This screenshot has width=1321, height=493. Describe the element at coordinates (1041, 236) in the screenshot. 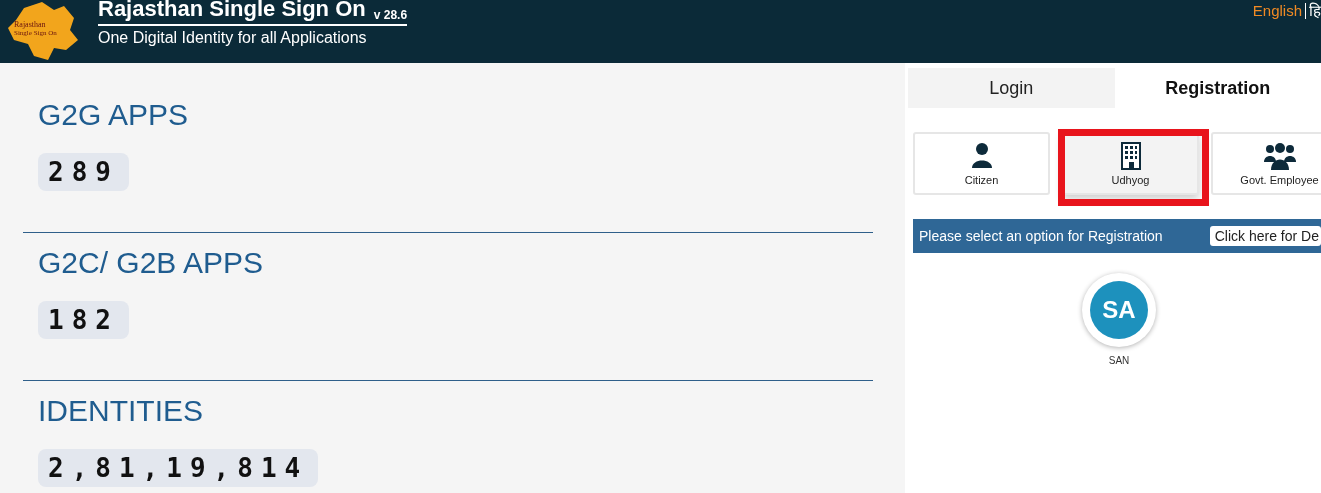

I see `notice-text: Please select an option for Registration` at that location.